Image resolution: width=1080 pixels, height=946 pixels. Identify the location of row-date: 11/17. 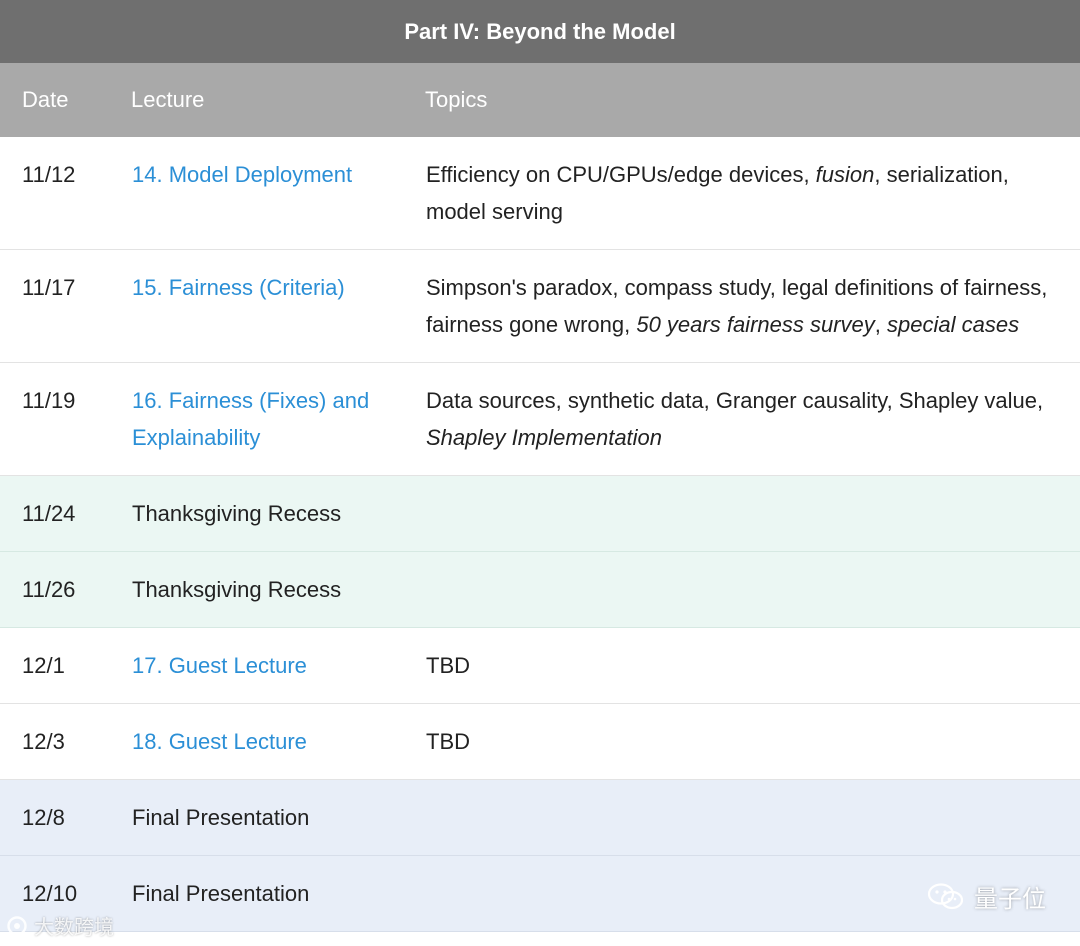
(65, 306).